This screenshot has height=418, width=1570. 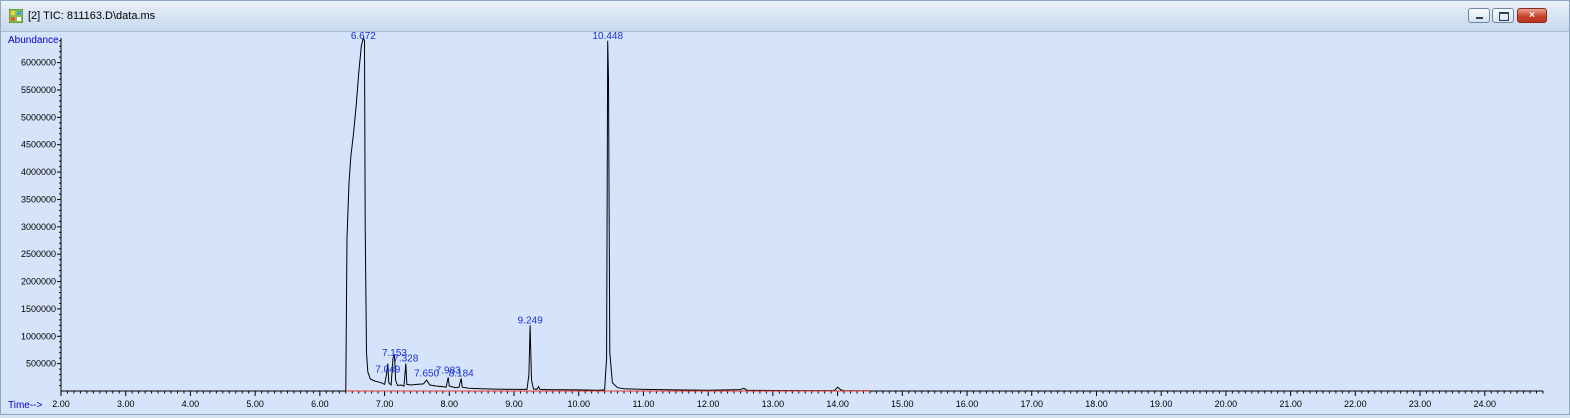 I want to click on x-tick-label: 22.00, so click(x=1355, y=404).